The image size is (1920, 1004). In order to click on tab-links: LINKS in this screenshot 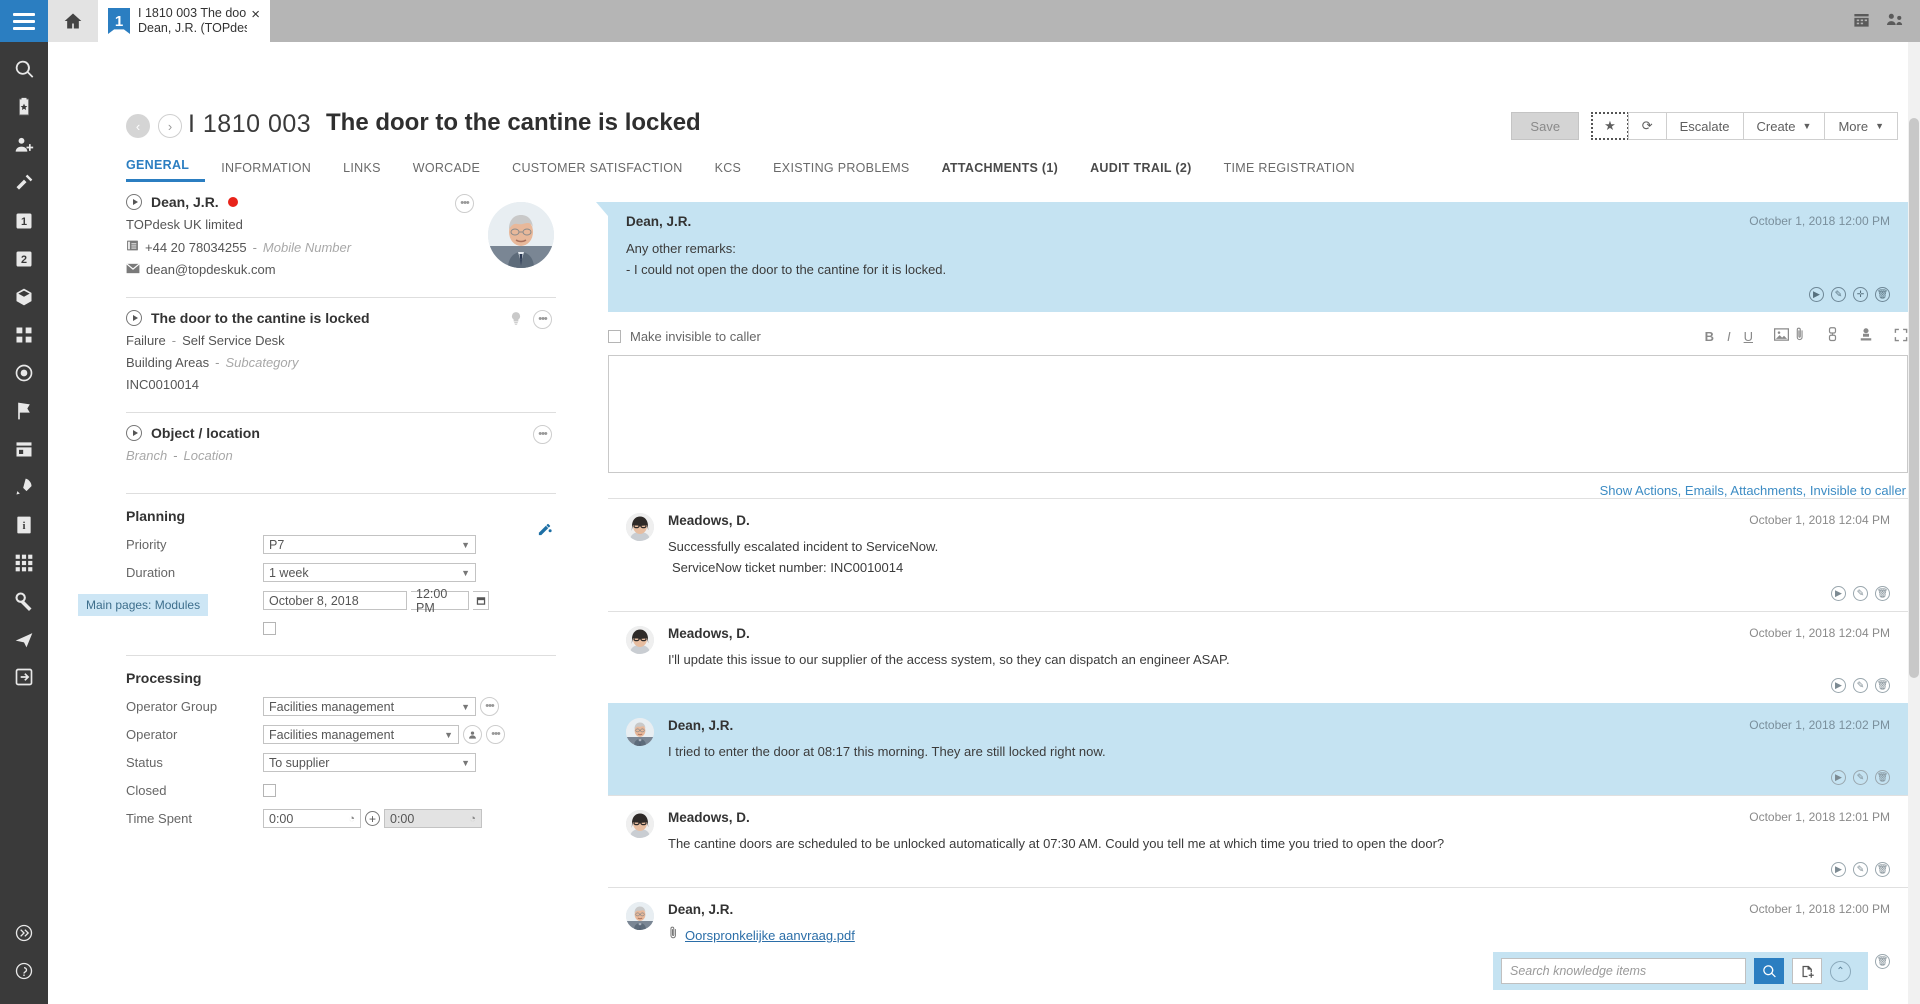, I will do `click(362, 171)`.